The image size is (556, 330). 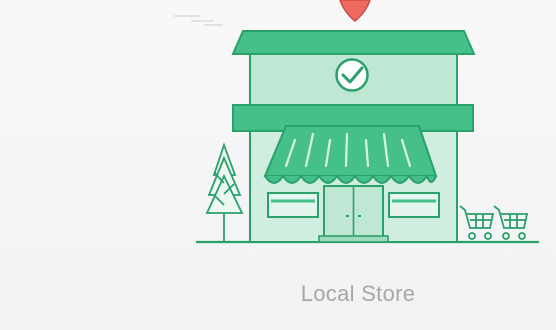 What do you see at coordinates (278, 294) in the screenshot?
I see `store-caption: Local Store` at bounding box center [278, 294].